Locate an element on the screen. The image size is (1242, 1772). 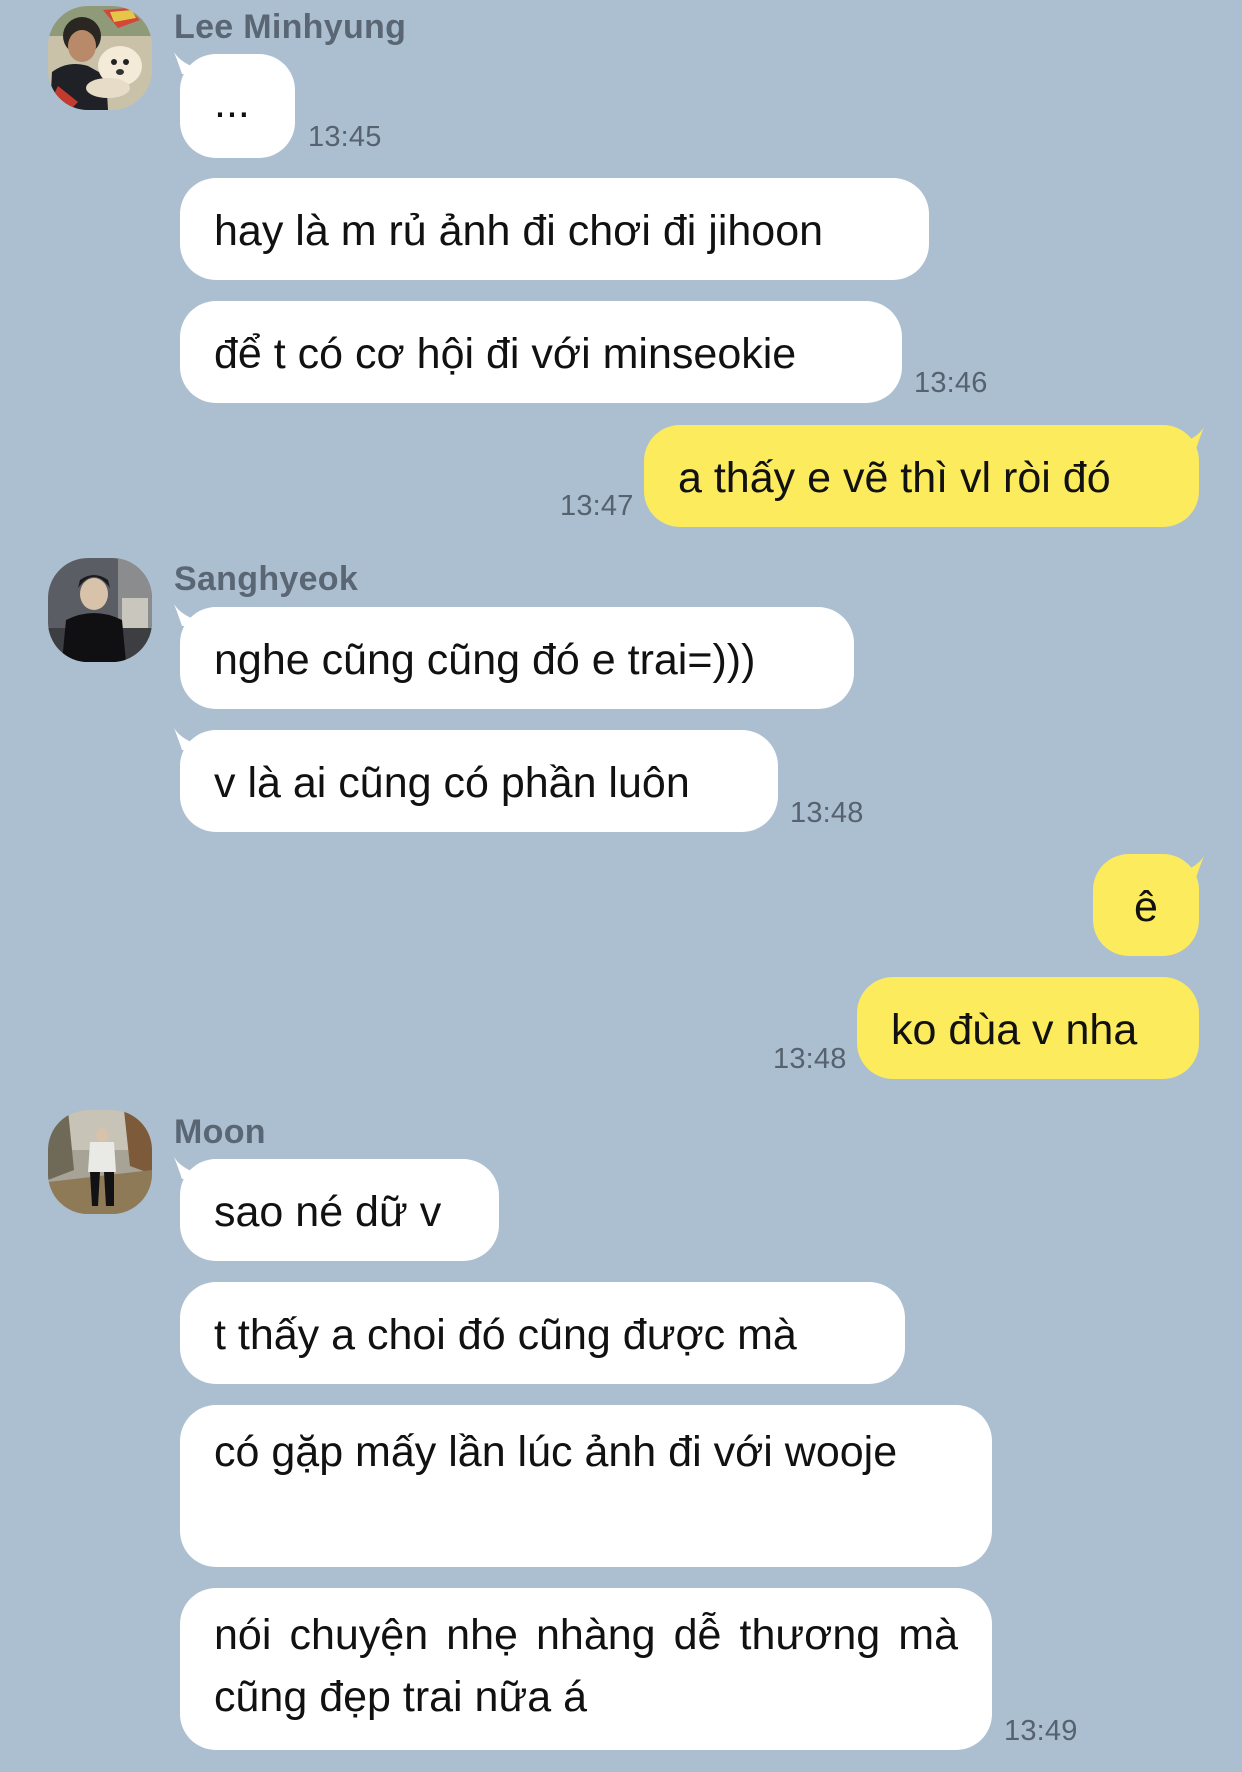
message-bubble: hay là m rủ ảnh đi chơi đi jihoon is located at coordinates (554, 229).